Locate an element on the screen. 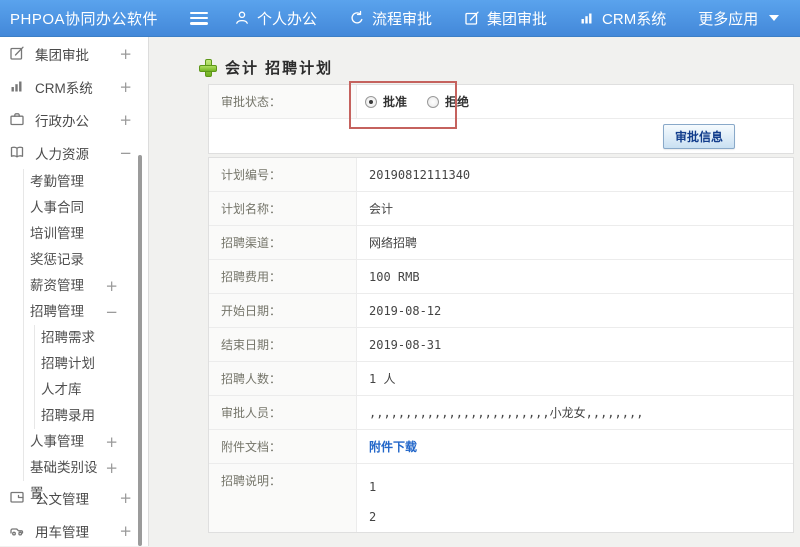  recruitment-submenu: 招聘需求 招聘计划 人才库 招聘录用 is located at coordinates (91, 377).